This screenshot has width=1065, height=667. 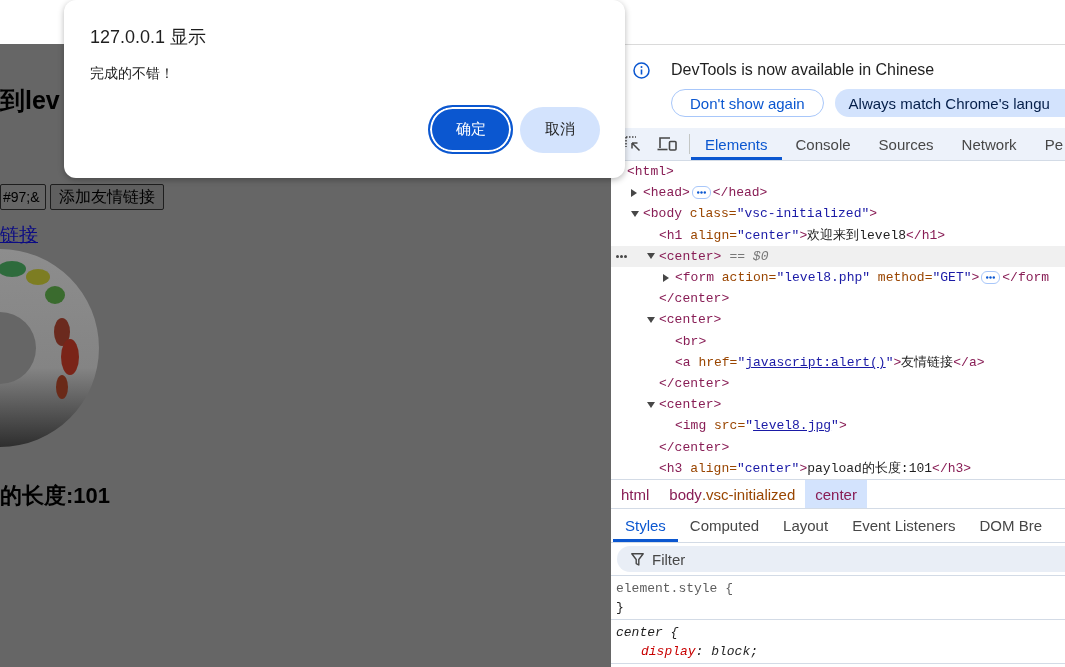 What do you see at coordinates (838, 277) in the screenshot?
I see `dom-tree-row: <form action="level8.php" method="GET"> </form` at bounding box center [838, 277].